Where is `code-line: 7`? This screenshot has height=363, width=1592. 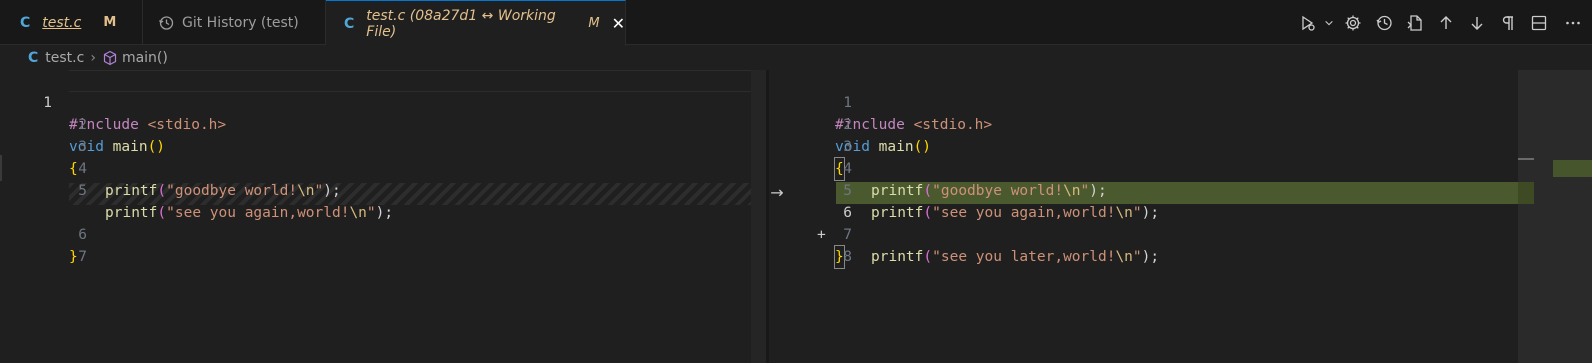 code-line: 7 is located at coordinates (383, 244).